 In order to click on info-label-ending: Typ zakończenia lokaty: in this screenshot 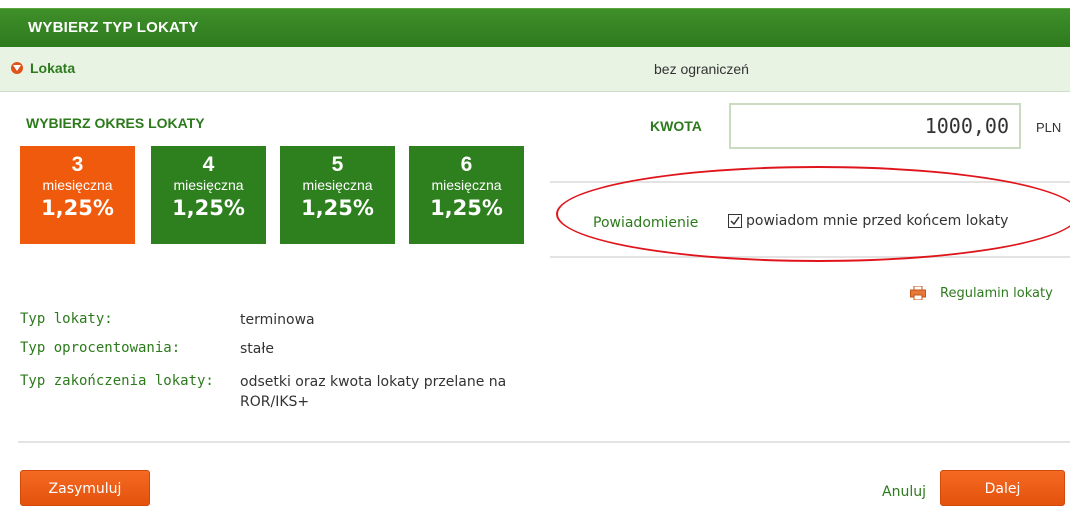, I will do `click(117, 381)`.